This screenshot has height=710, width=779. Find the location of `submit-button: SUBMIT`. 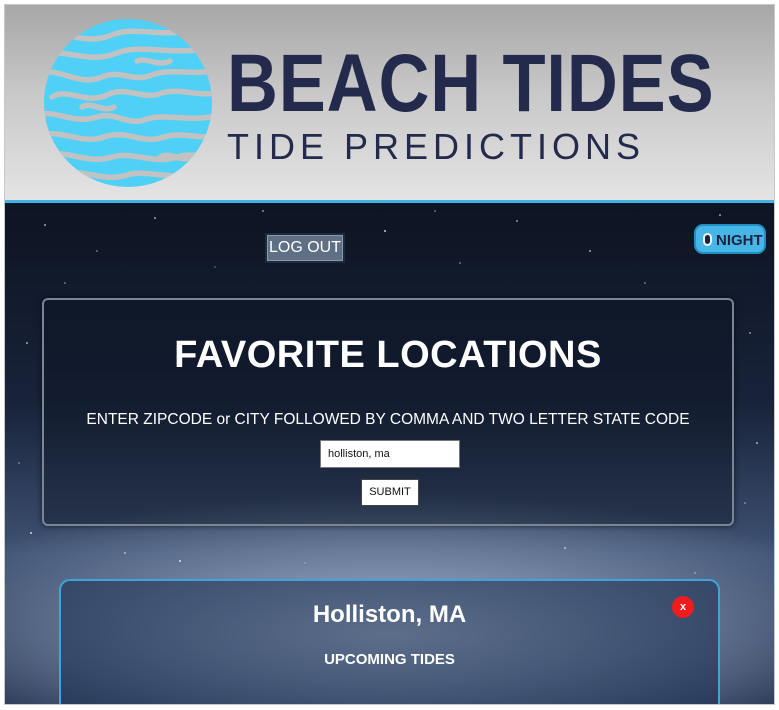

submit-button: SUBMIT is located at coordinates (390, 492).